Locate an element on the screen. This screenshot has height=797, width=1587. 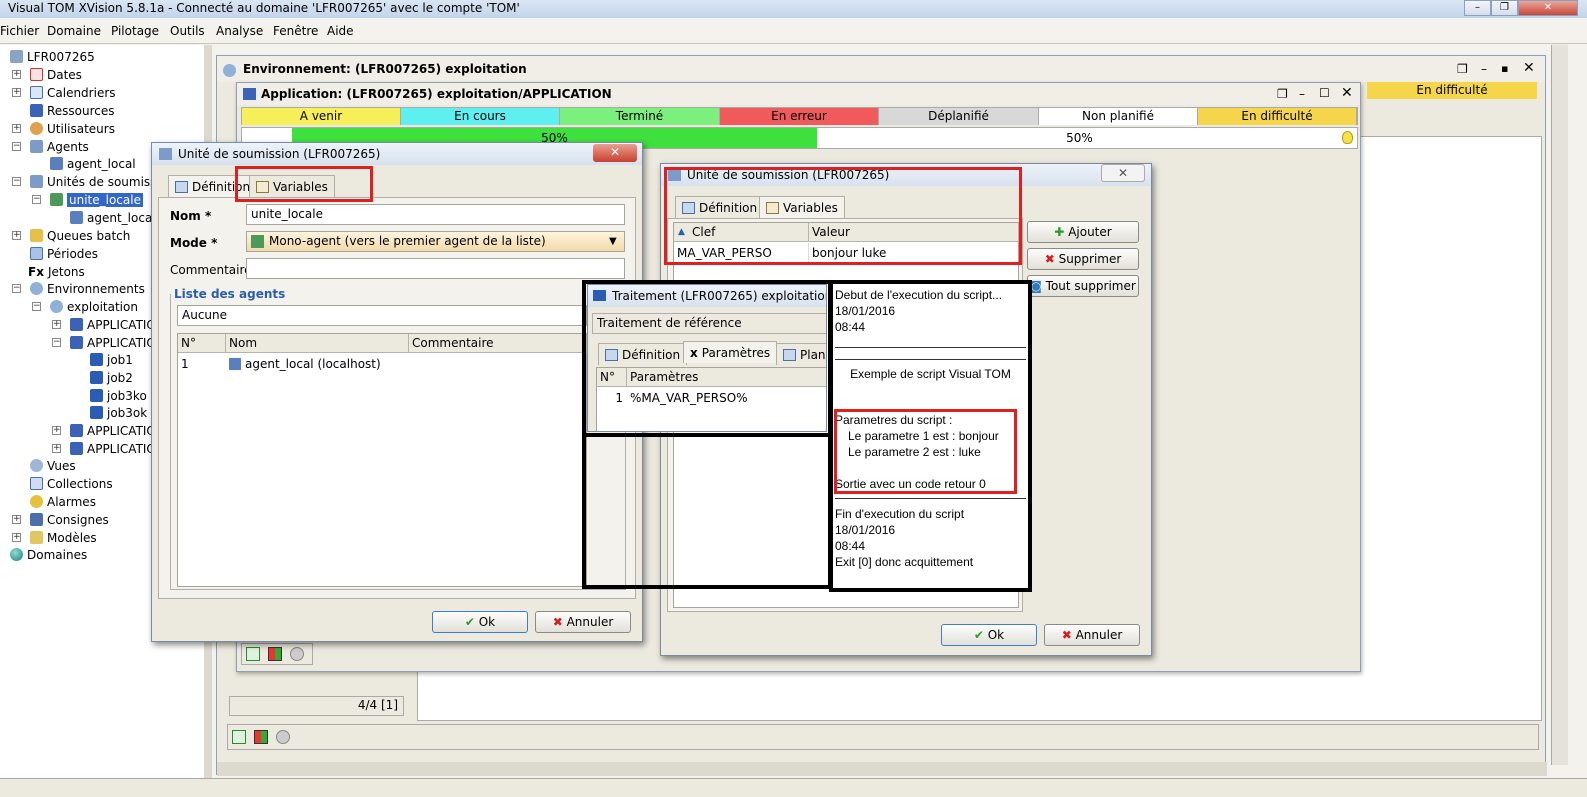
tree-root: LFR007265 is located at coordinates (52, 57).